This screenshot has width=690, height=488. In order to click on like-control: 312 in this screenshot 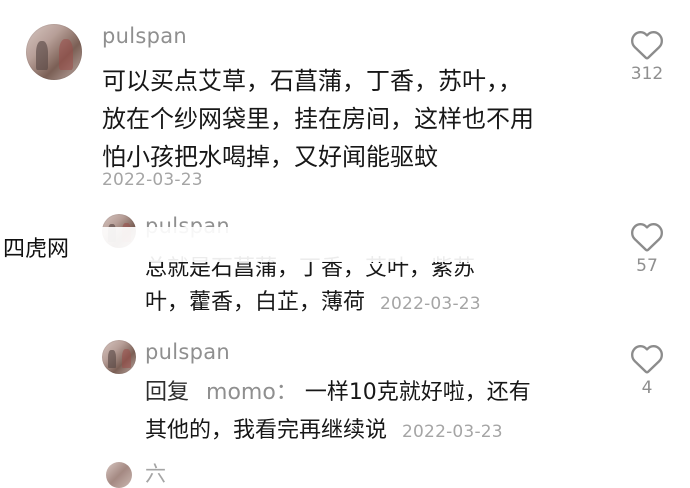, I will do `click(647, 57)`.